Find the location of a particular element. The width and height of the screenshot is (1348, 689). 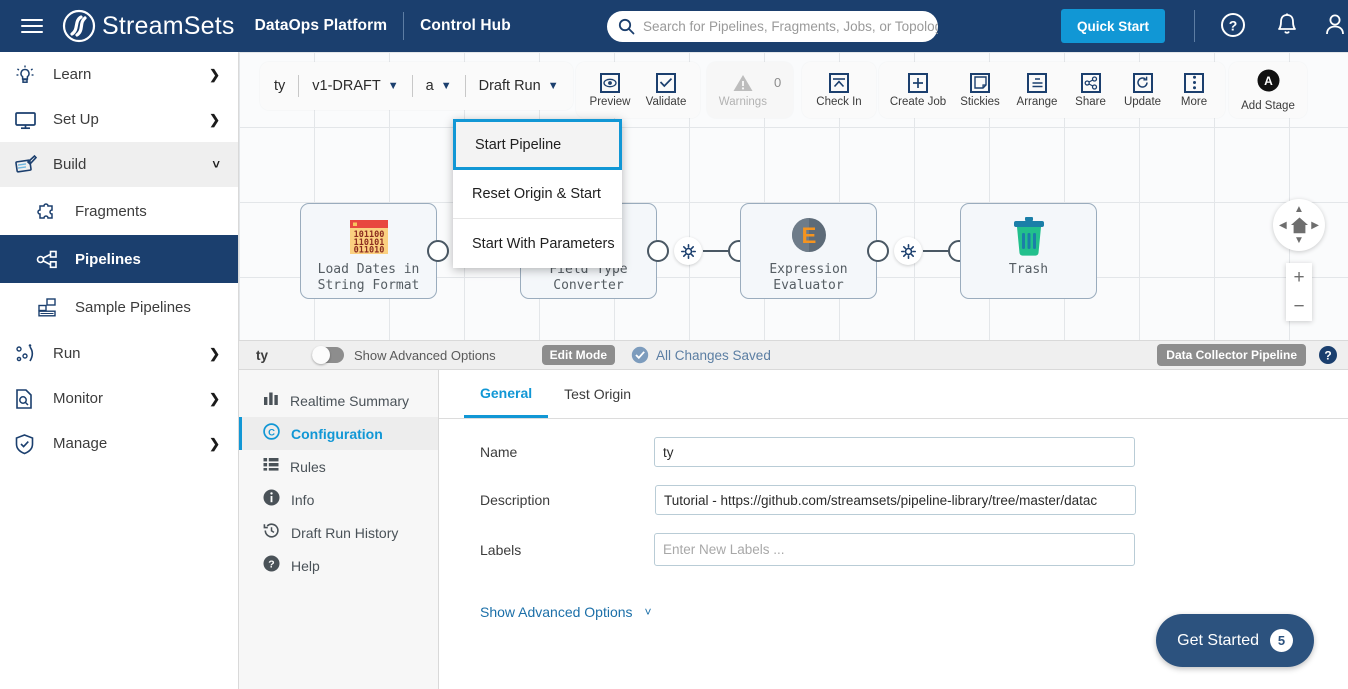

eye-icon is located at coordinates (610, 82).